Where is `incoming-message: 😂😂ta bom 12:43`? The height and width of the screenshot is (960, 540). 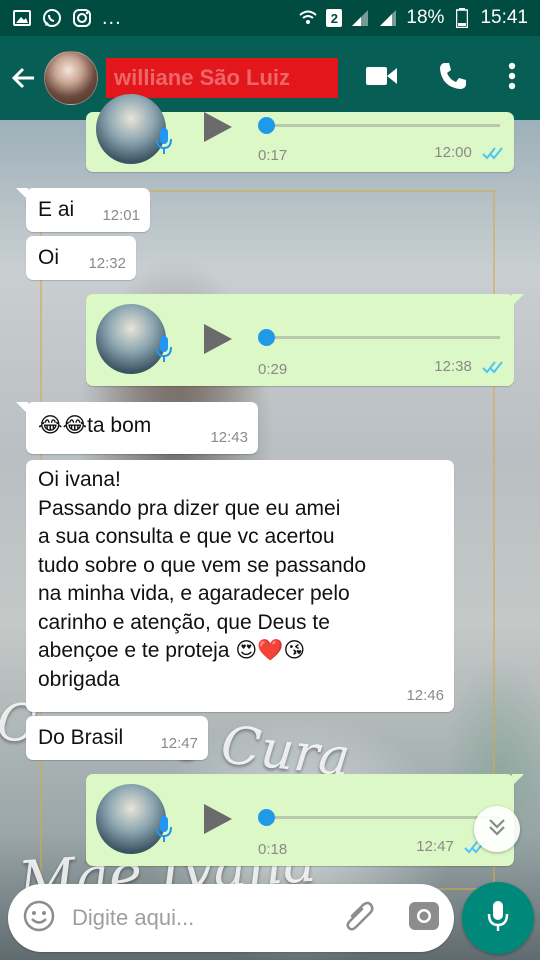 incoming-message: 😂😂ta bom 12:43 is located at coordinates (137, 428).